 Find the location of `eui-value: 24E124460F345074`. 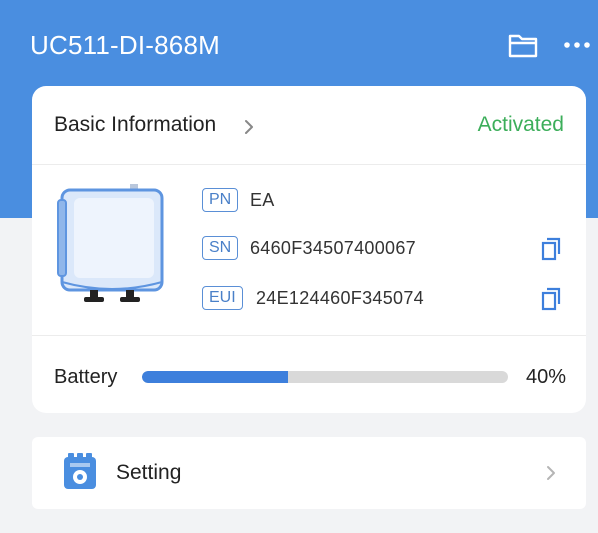

eui-value: 24E124460F345074 is located at coordinates (340, 298).